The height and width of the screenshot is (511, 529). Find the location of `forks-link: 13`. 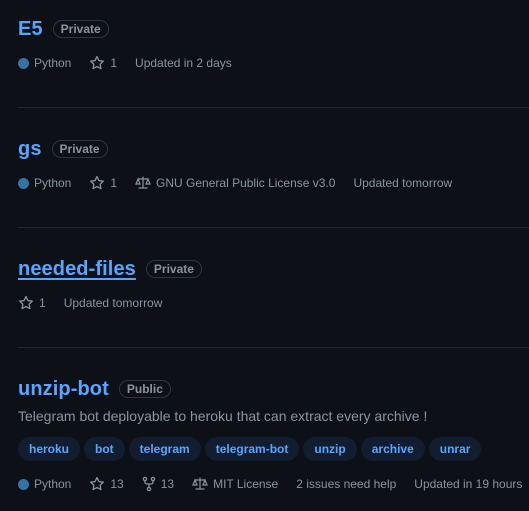

forks-link: 13 is located at coordinates (158, 484).